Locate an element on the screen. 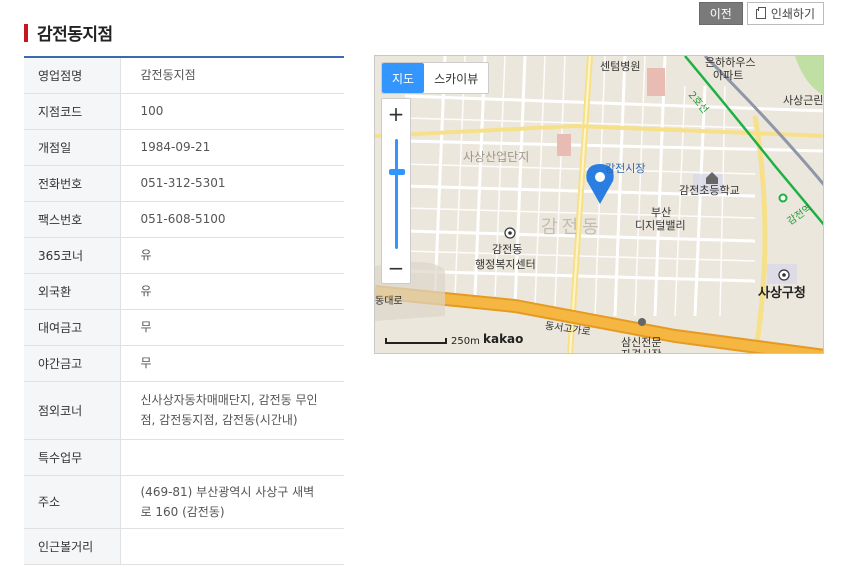 Image resolution: width=844 pixels, height=578 pixels. info-row-special-service: 특수업무 is located at coordinates (184, 457).